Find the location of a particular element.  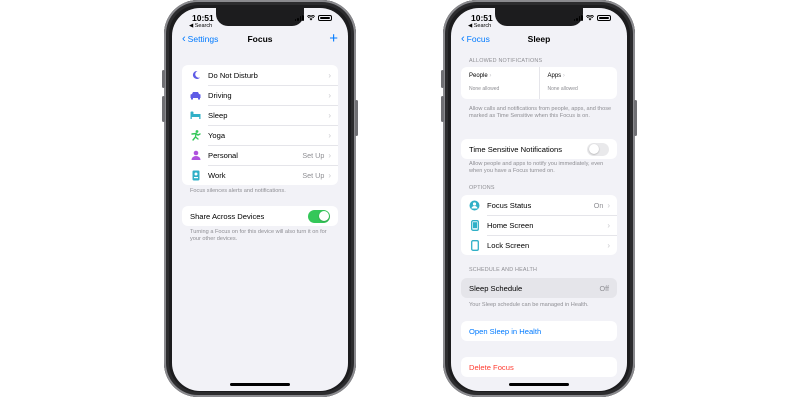

time-sensitive-row: Time Sensitive Notifications is located at coordinates (539, 149).